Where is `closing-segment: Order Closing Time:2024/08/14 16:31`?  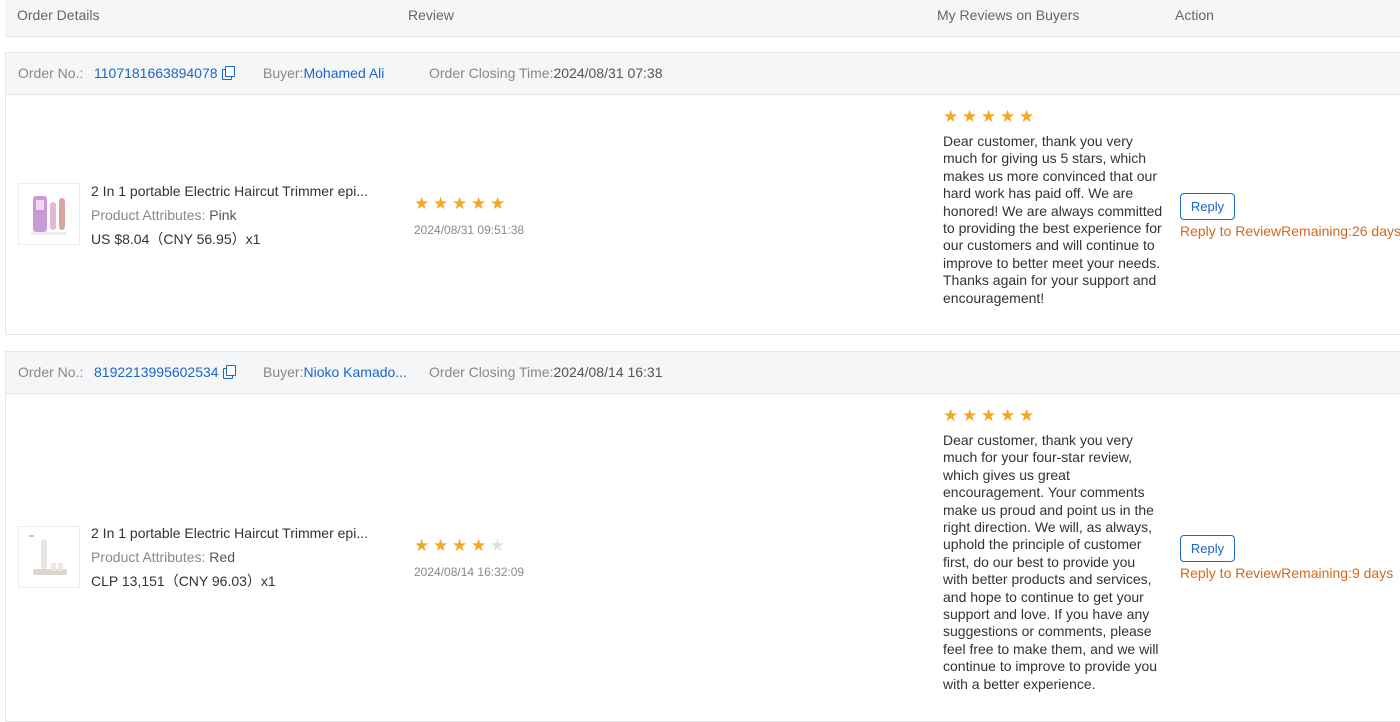
closing-segment: Order Closing Time:2024/08/14 16:31 is located at coordinates (545, 372).